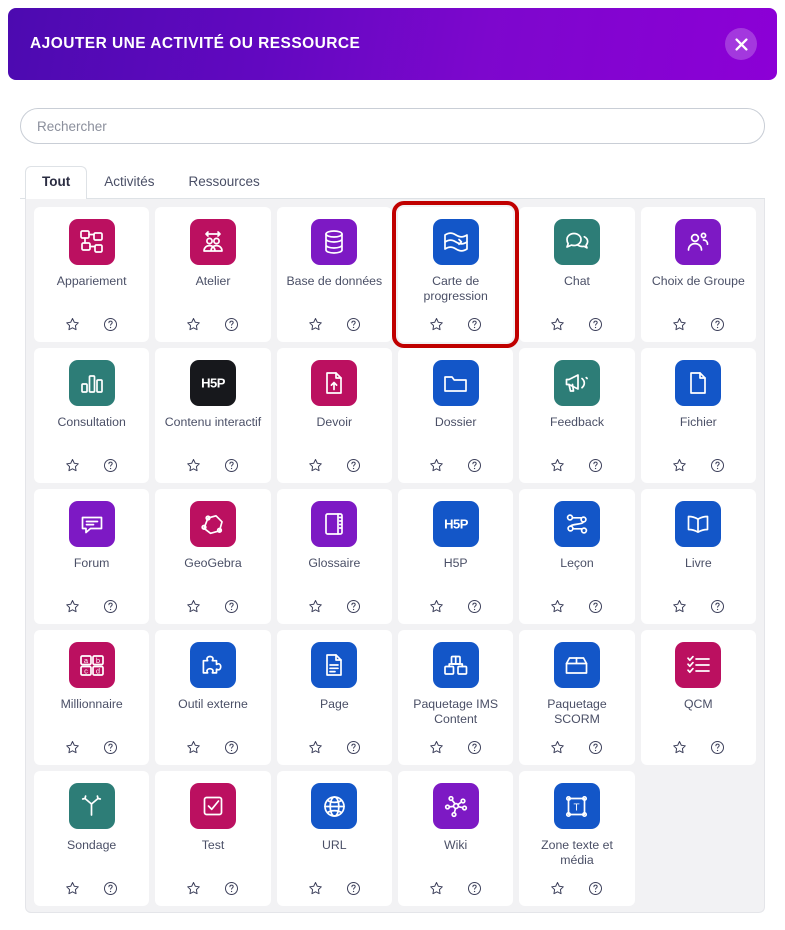 This screenshot has height=930, width=785. I want to click on activity-card: H5P H5P, so click(456, 556).